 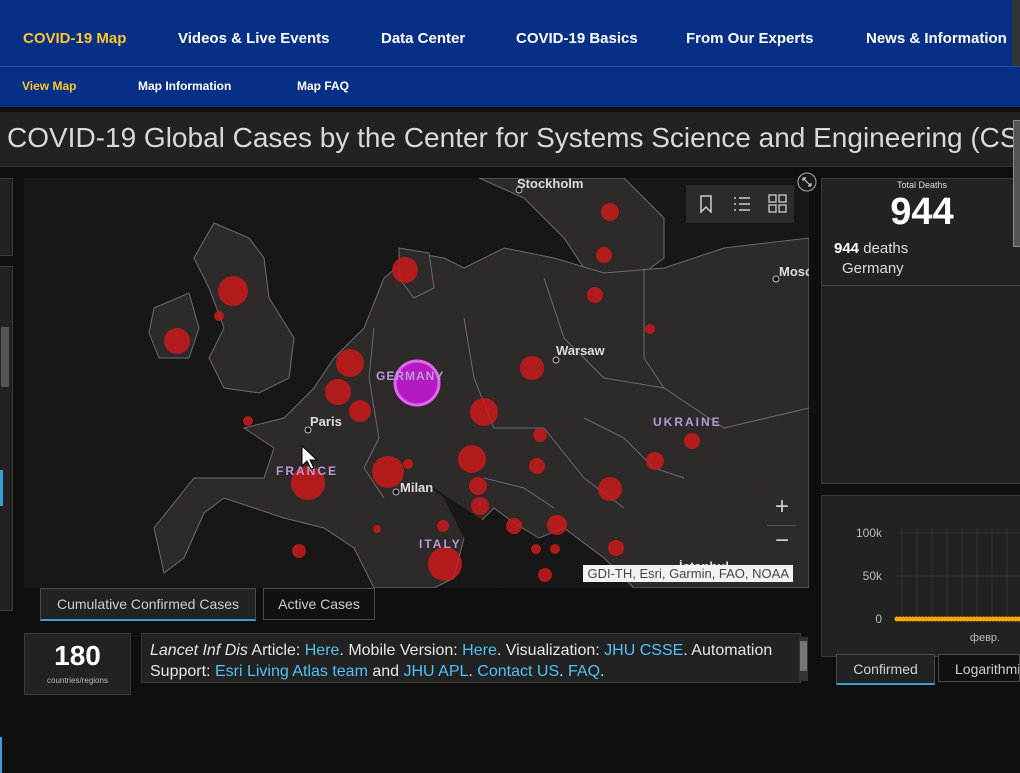 I want to click on left-panel-top, so click(x=6, y=217).